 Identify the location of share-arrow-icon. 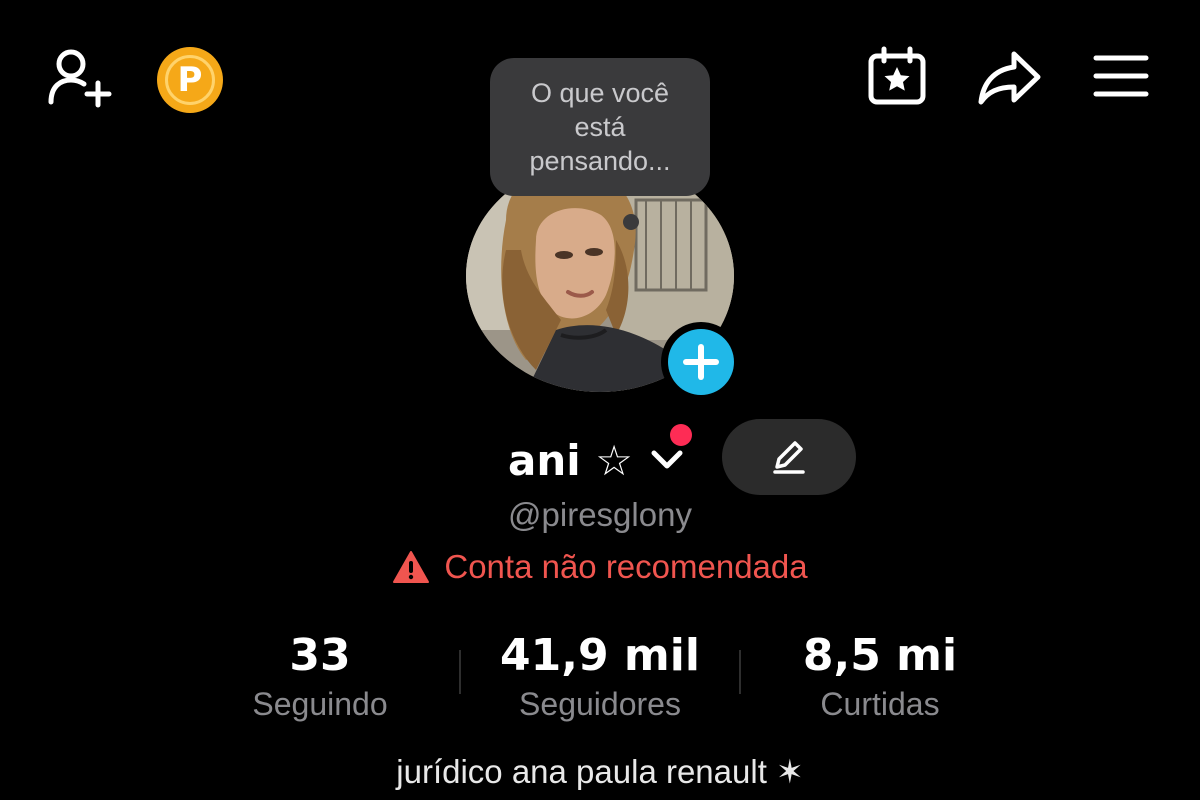
(1009, 78).